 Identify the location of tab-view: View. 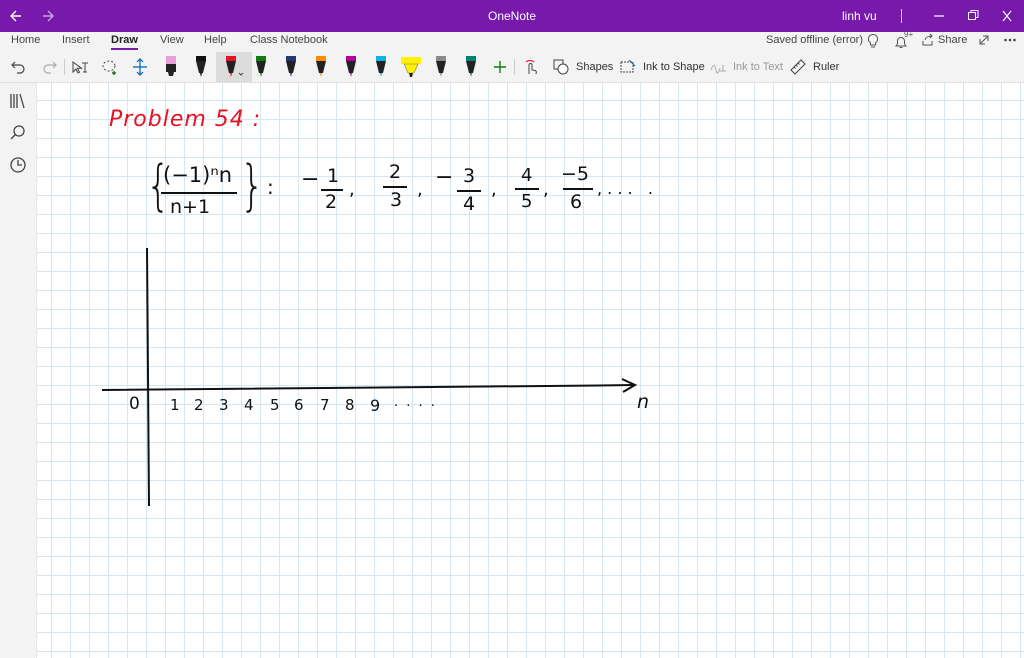
(172, 40).